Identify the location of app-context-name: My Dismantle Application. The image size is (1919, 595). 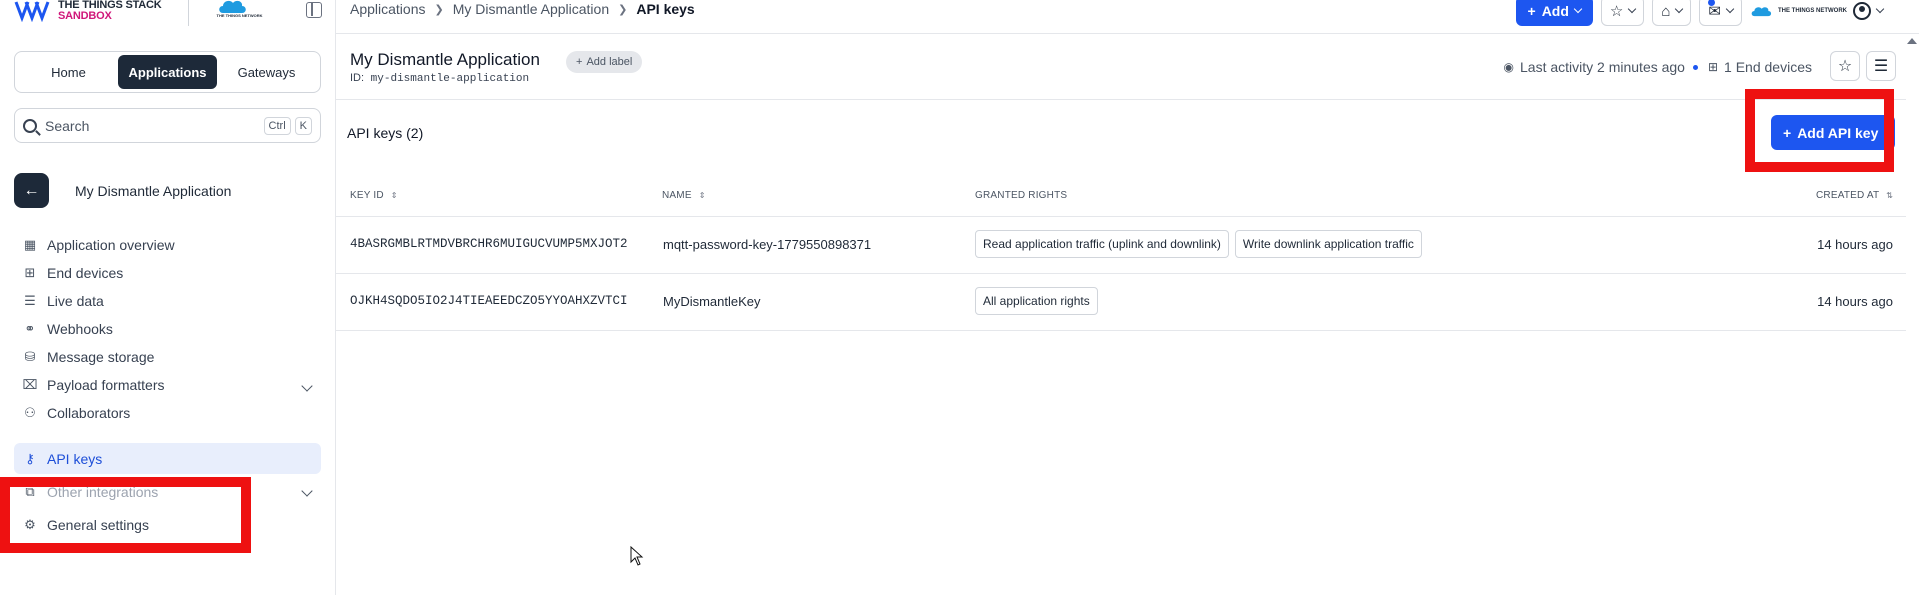
(153, 190).